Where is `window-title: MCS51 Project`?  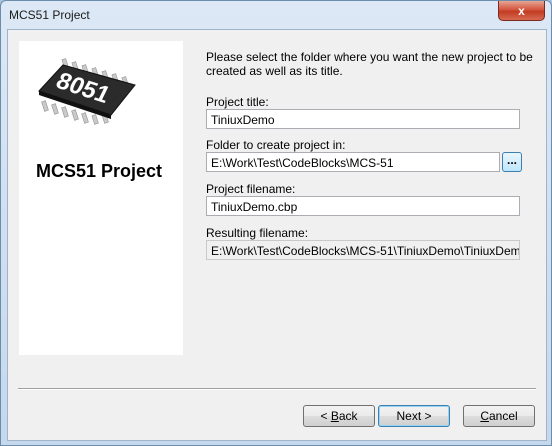 window-title: MCS51 Project is located at coordinates (49, 15).